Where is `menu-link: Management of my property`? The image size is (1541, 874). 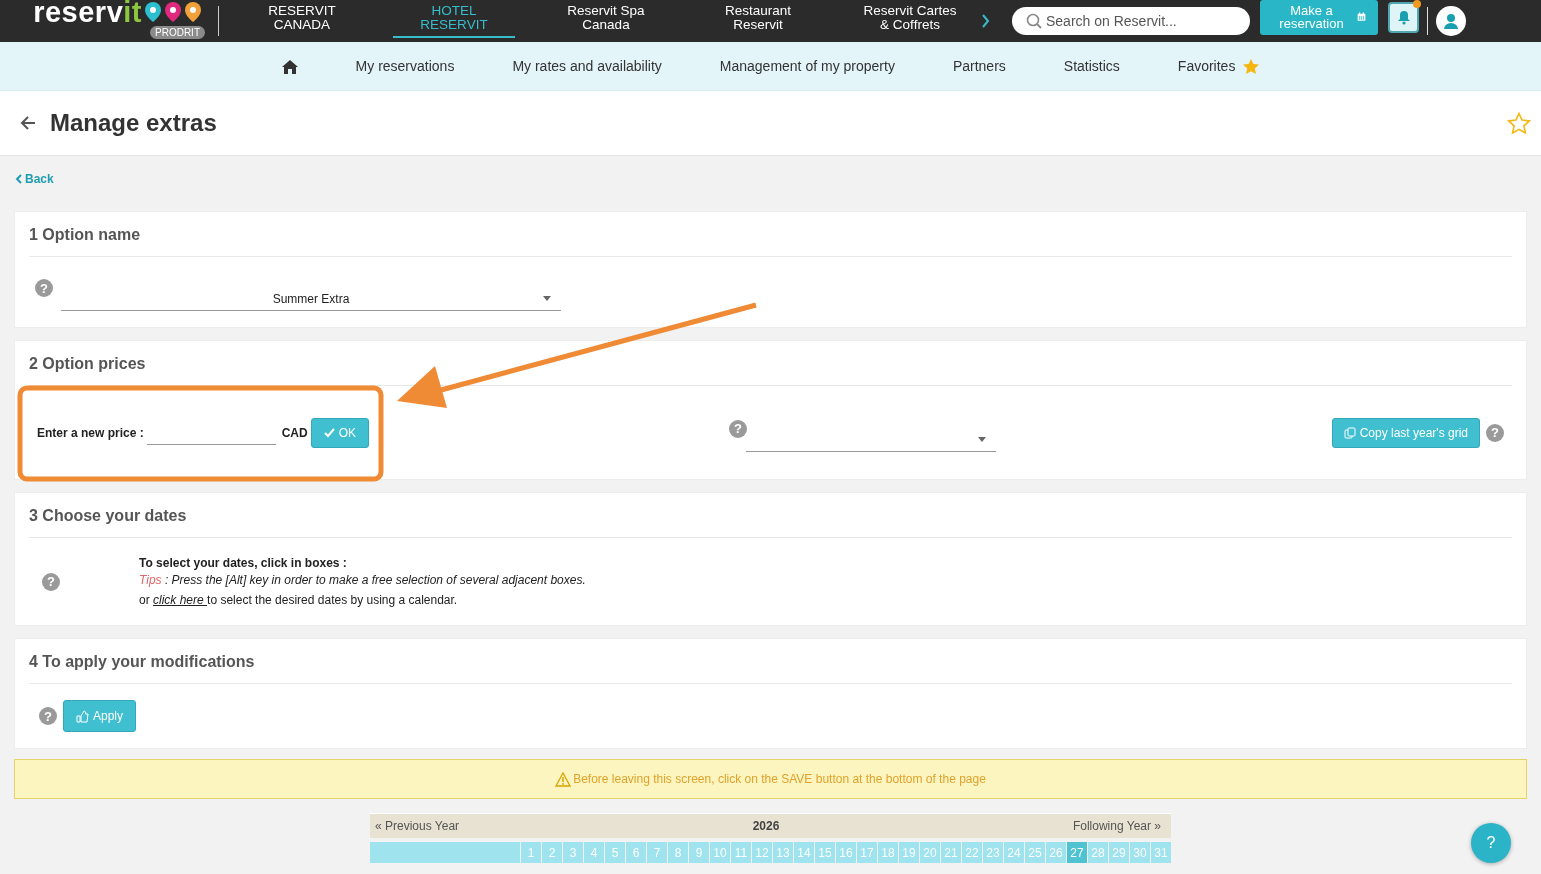
menu-link: Management of my property is located at coordinates (807, 66).